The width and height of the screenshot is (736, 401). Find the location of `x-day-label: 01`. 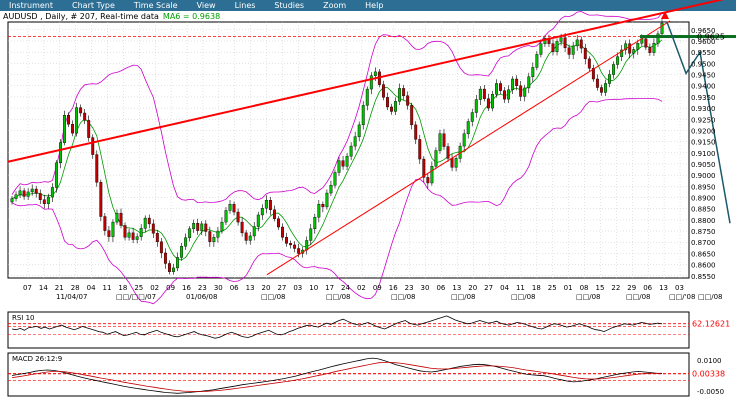

x-day-label: 01 is located at coordinates (568, 288).